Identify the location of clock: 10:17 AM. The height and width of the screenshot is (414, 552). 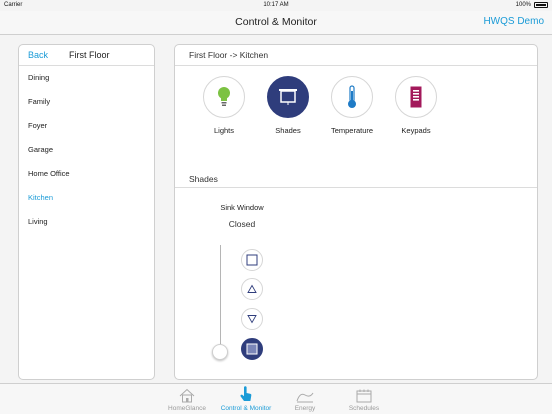
(276, 5).